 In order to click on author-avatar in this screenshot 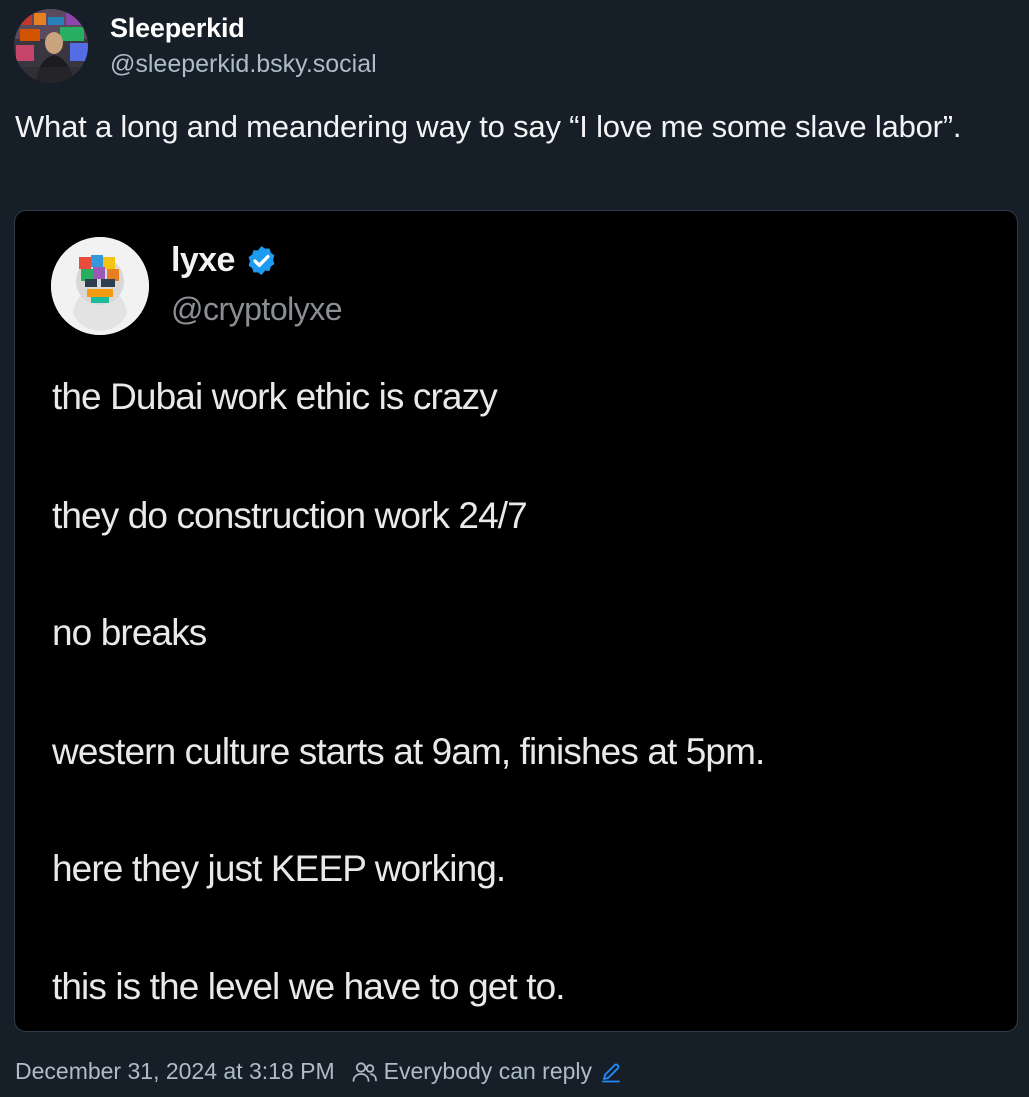, I will do `click(51, 46)`.